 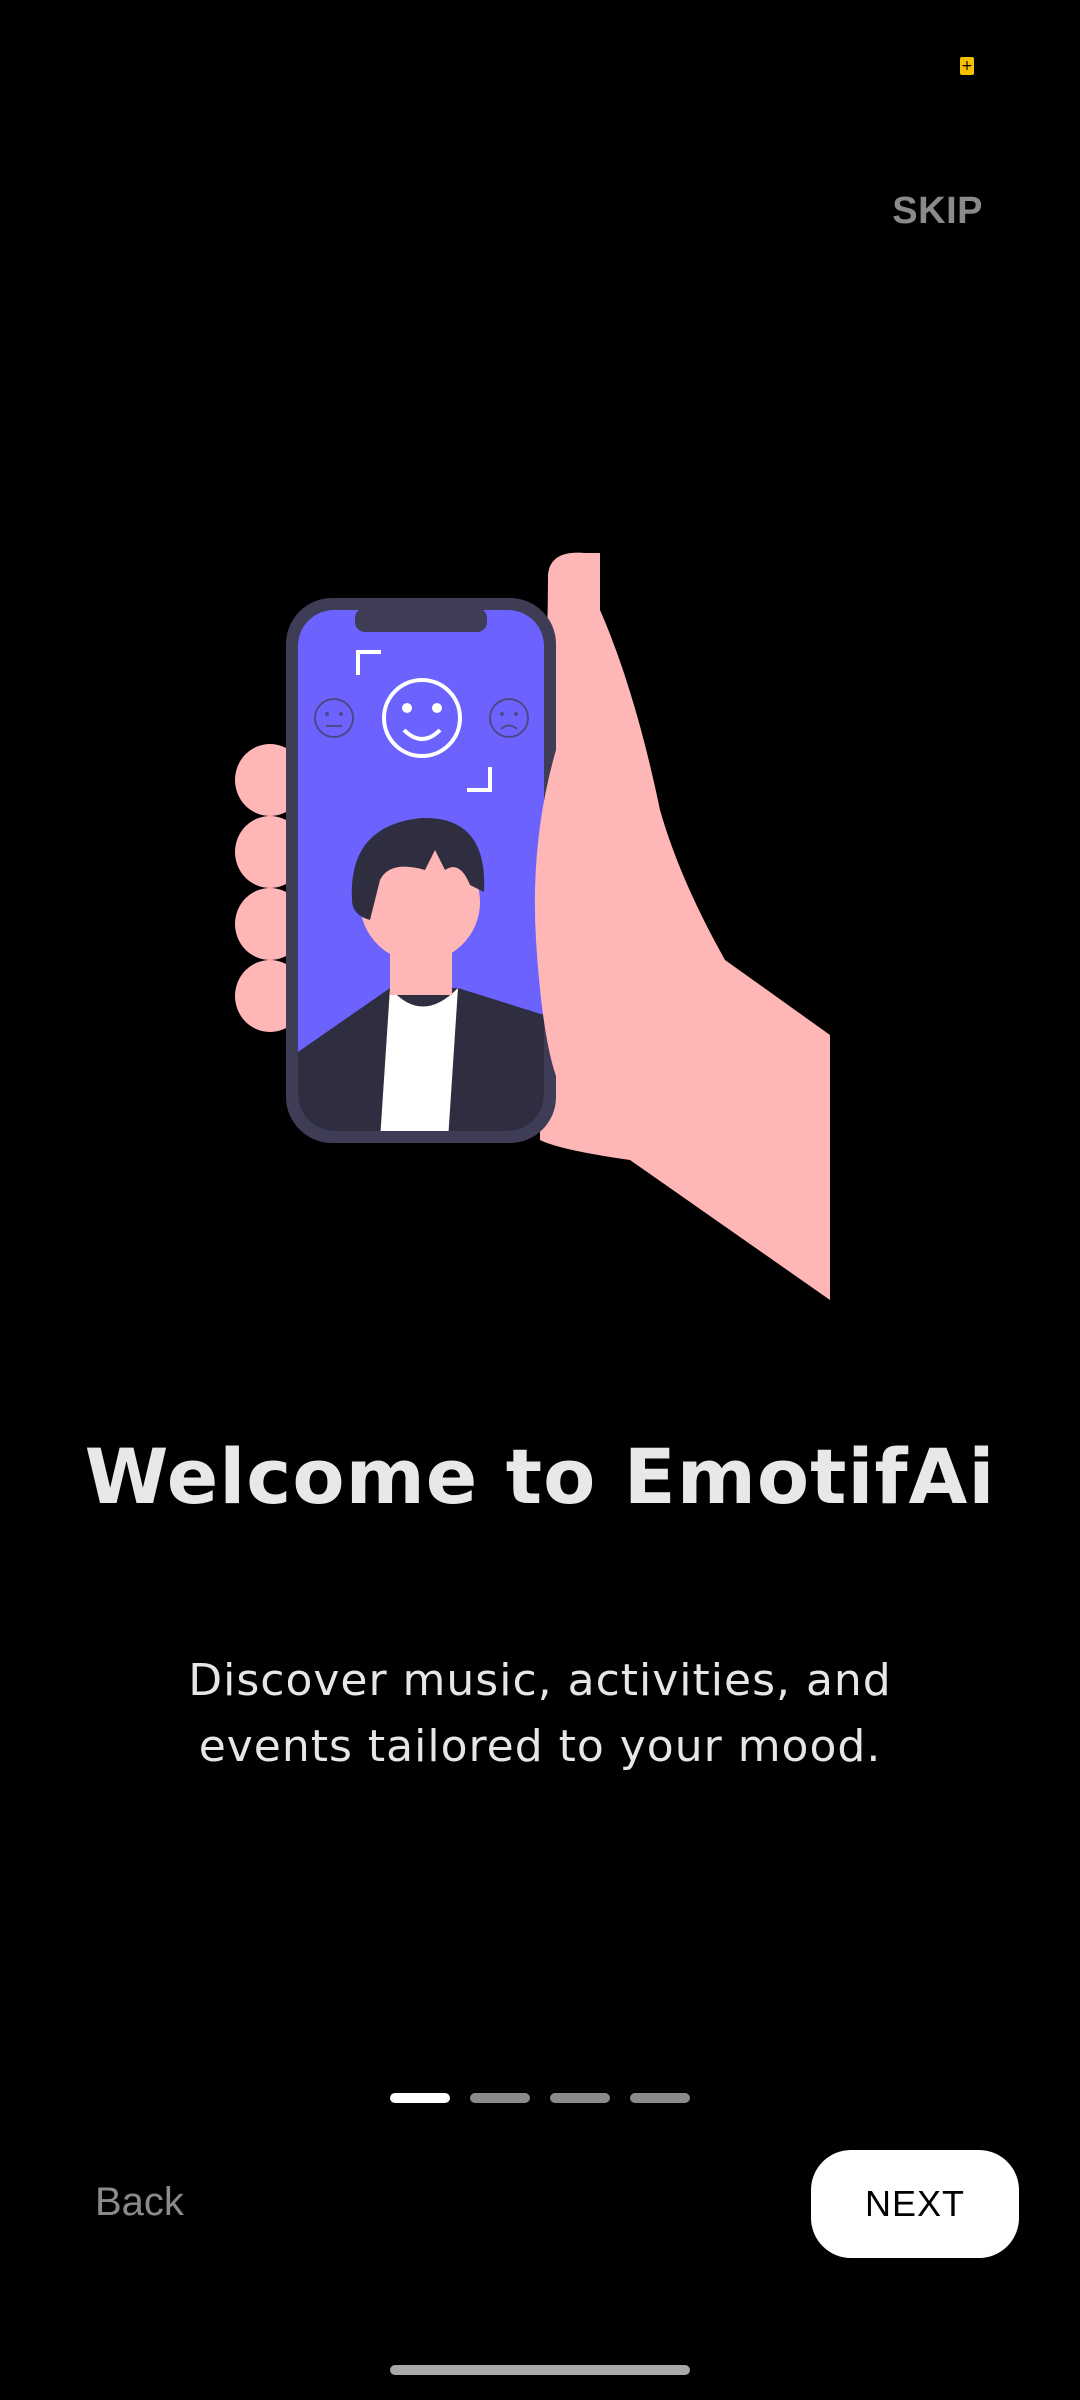 What do you see at coordinates (685, 926) in the screenshot?
I see `hand-arm` at bounding box center [685, 926].